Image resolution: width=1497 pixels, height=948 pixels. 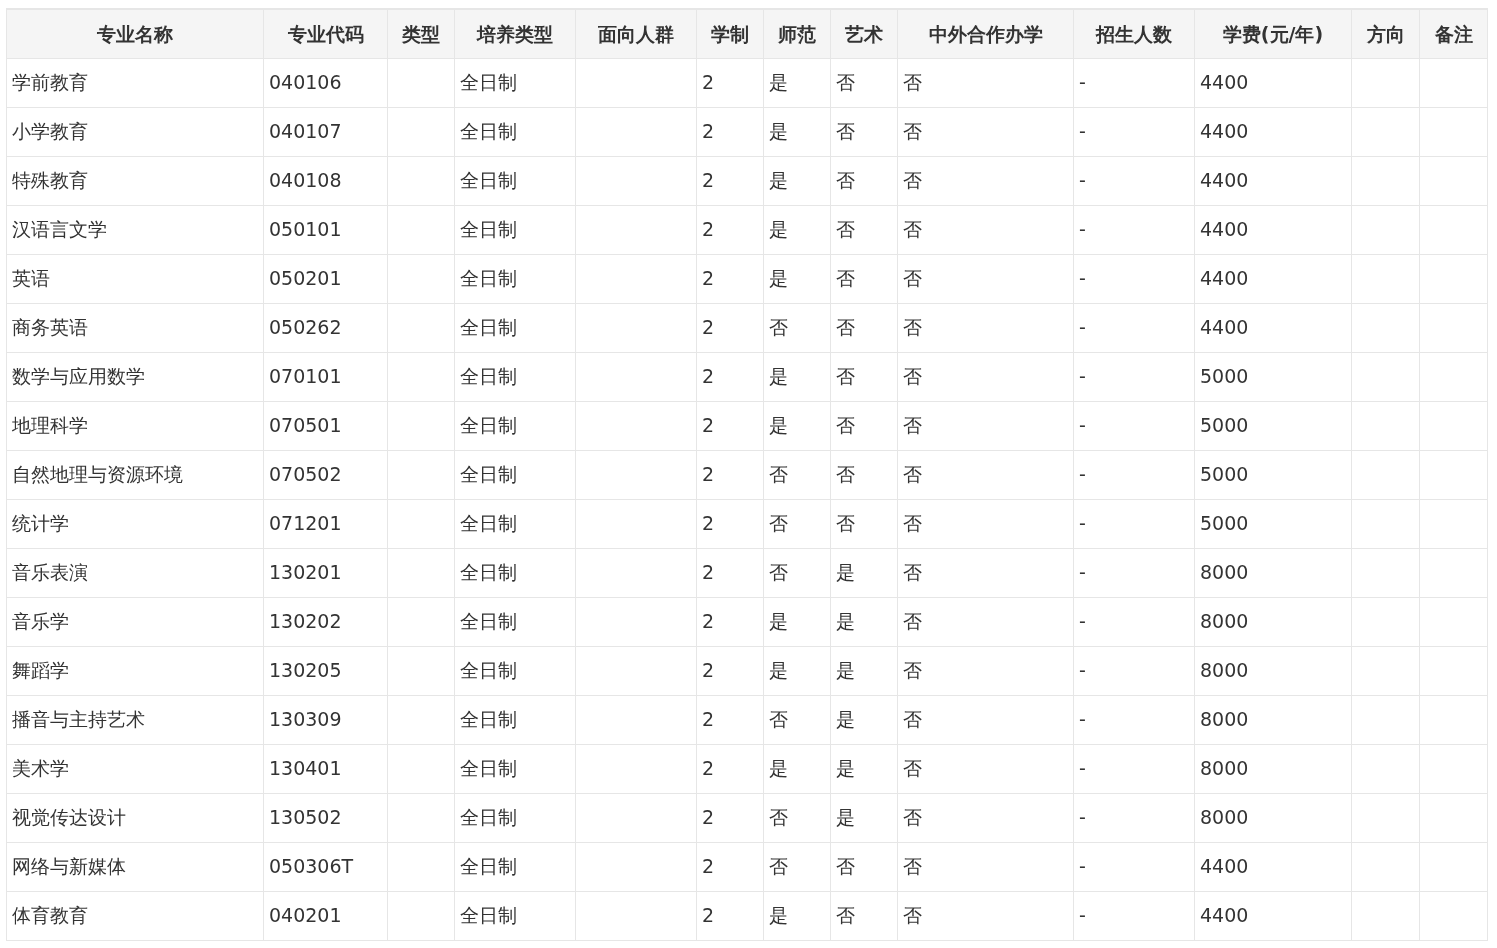 I want to click on table-cell: 音乐表演, so click(x=135, y=572).